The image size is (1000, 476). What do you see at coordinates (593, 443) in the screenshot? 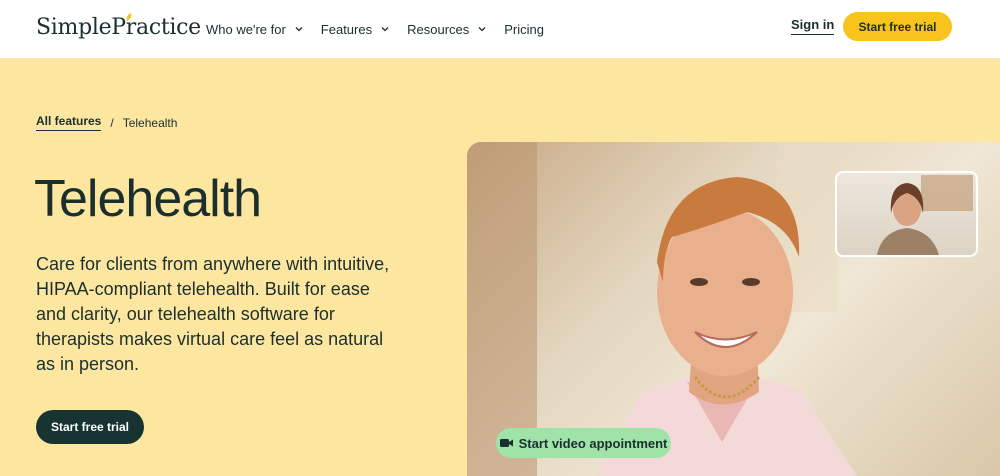
I see `start-video-appointment-label: Start video appointment` at bounding box center [593, 443].